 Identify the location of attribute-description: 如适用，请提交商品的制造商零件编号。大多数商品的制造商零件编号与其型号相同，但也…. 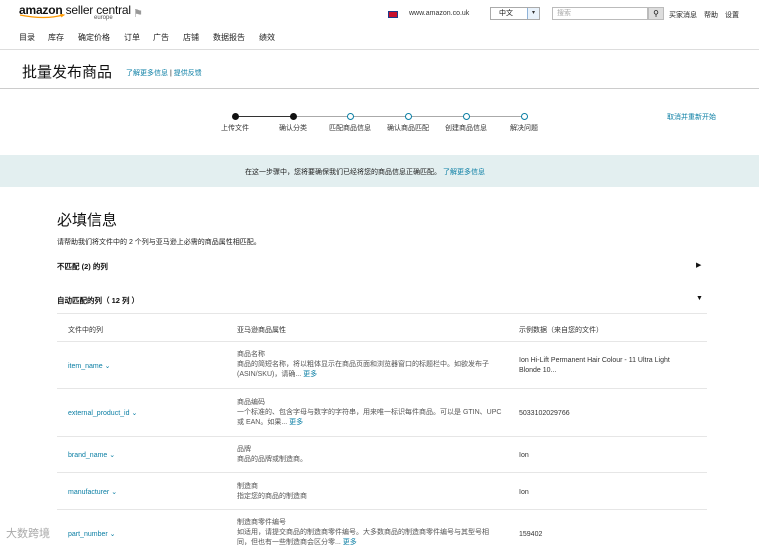
(363, 537).